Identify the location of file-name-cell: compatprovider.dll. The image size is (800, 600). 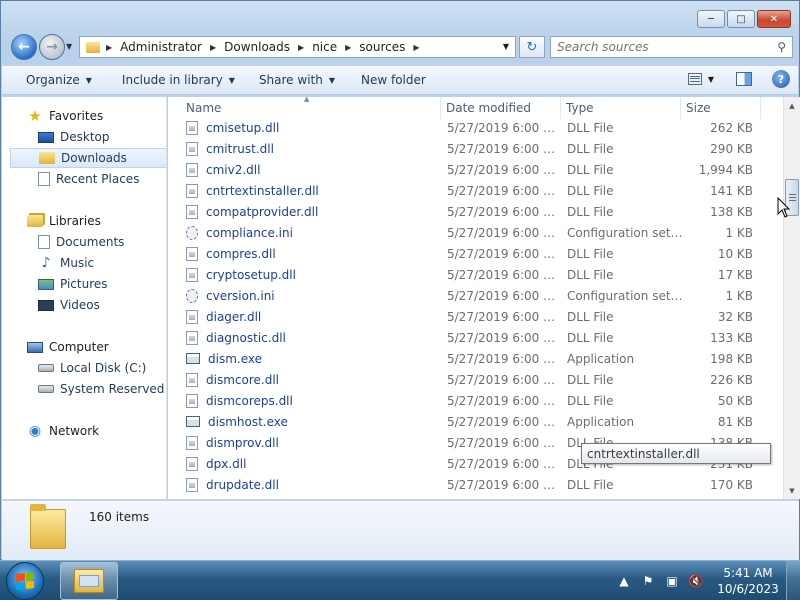
(304, 211).